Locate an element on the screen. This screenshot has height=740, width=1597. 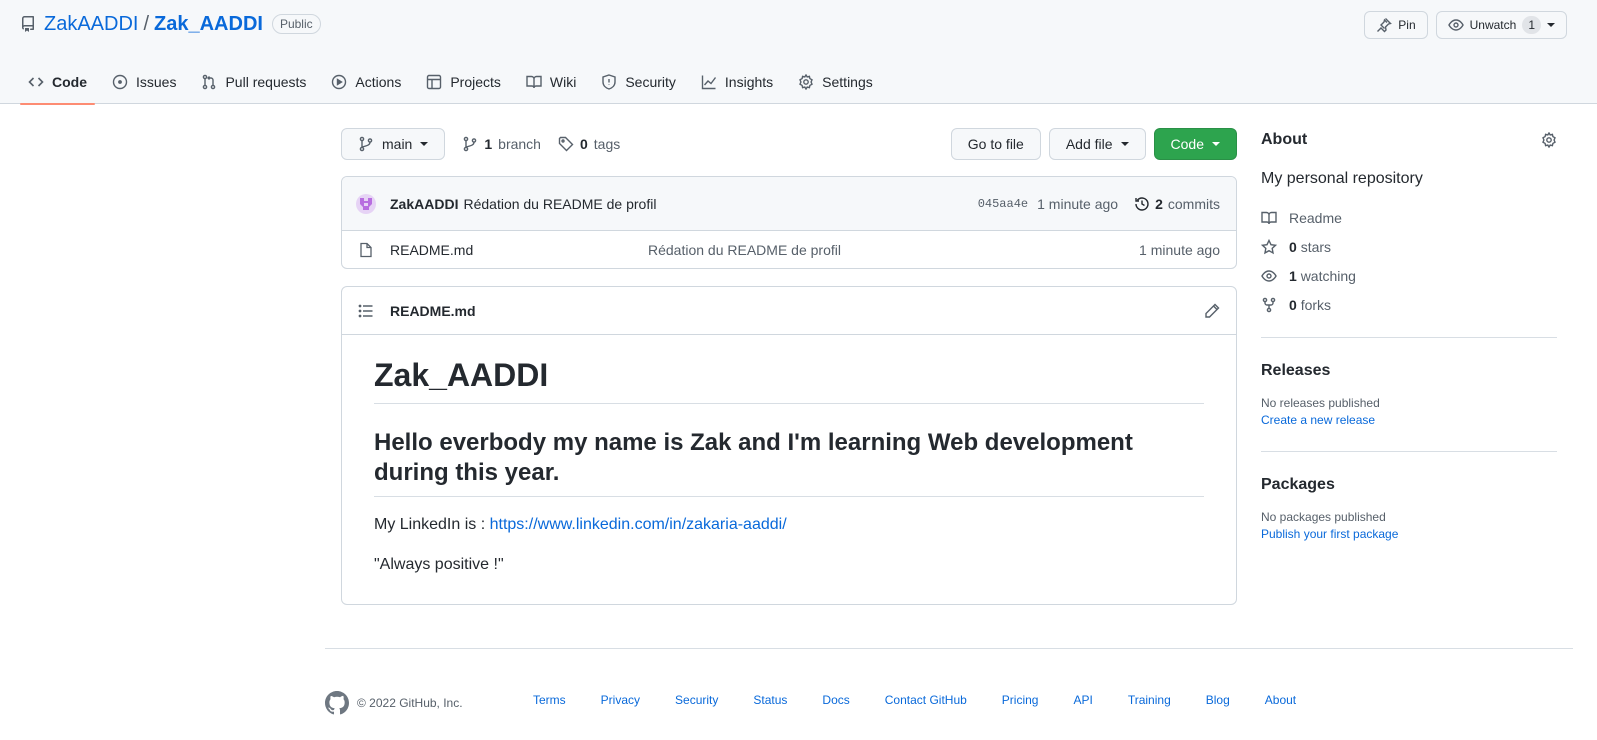
header-actions: Pin Unwatch 1 is located at coordinates (1465, 25).